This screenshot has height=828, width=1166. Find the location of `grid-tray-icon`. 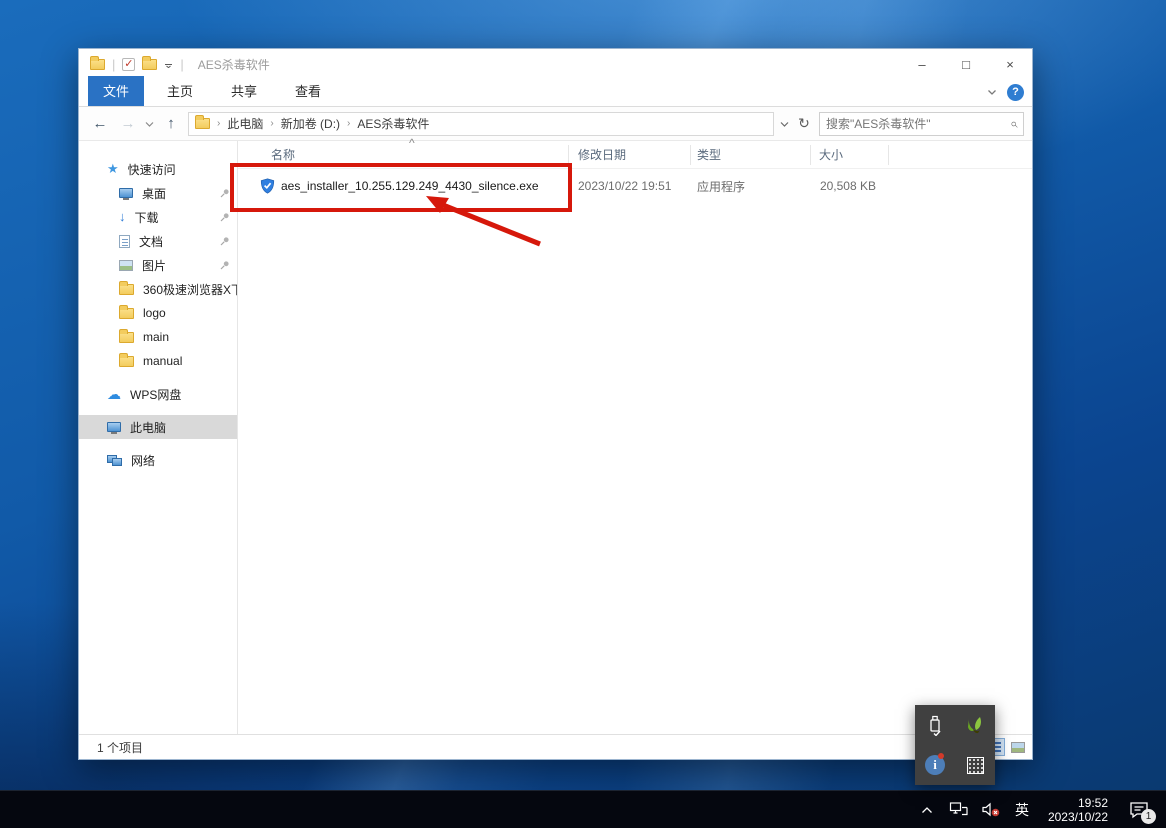

grid-tray-icon is located at coordinates (975, 765).